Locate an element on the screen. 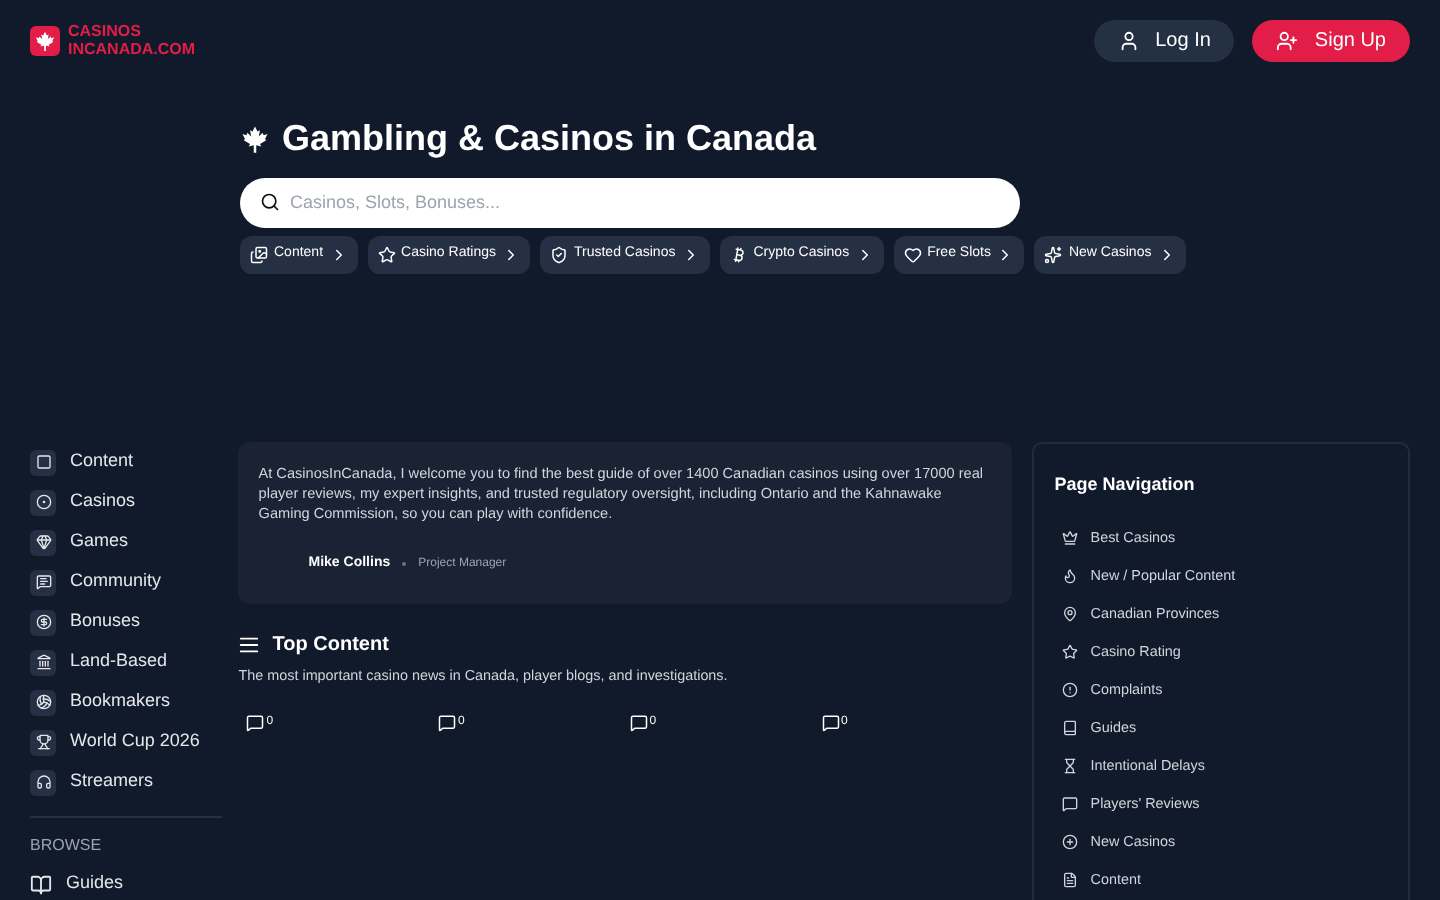 The image size is (1440, 900). search-icon is located at coordinates (270, 201).